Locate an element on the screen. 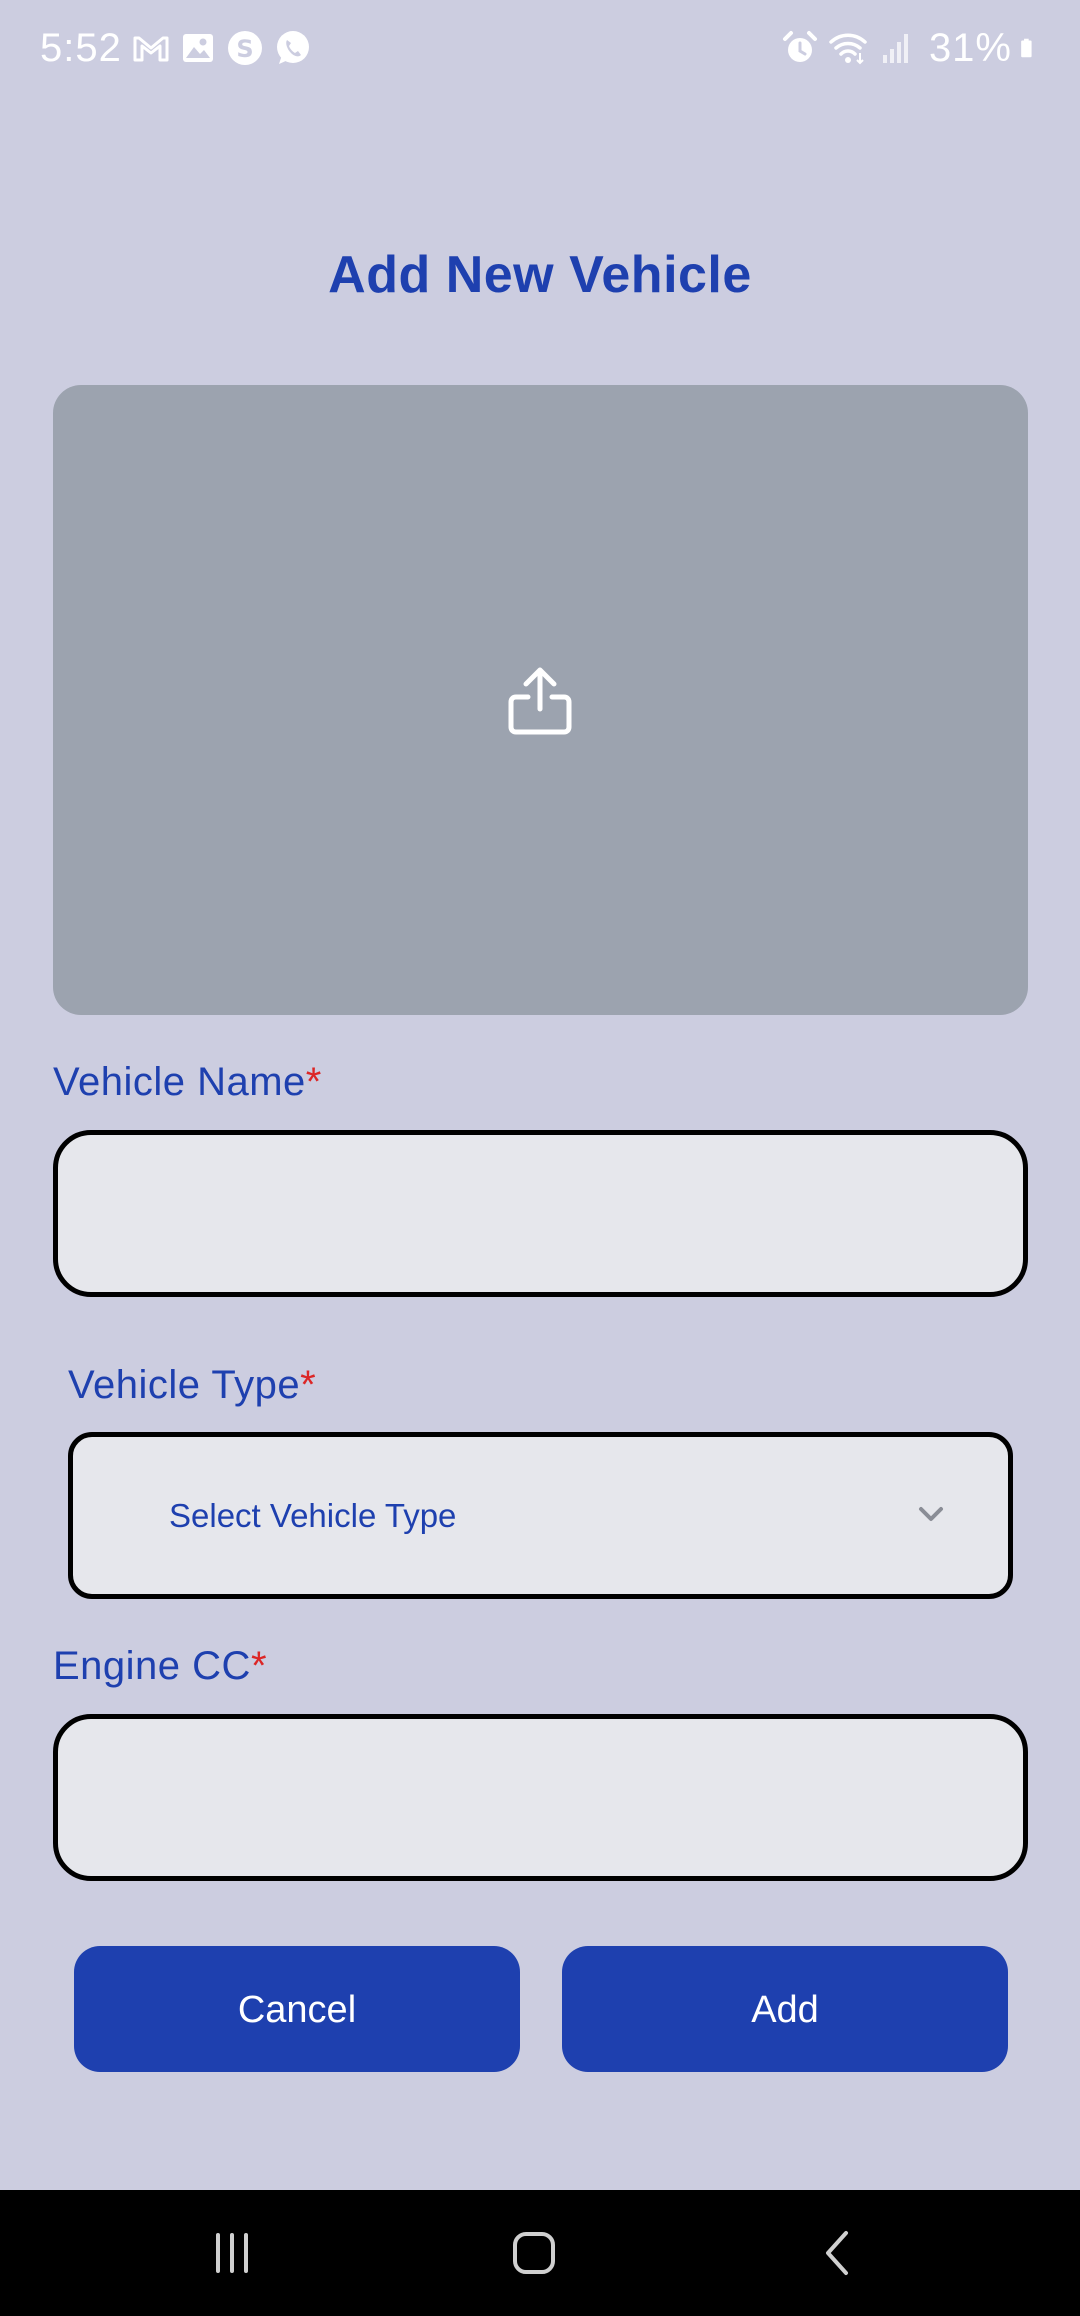 This screenshot has width=1080, height=2316. engine-cc-input is located at coordinates (540, 1797).